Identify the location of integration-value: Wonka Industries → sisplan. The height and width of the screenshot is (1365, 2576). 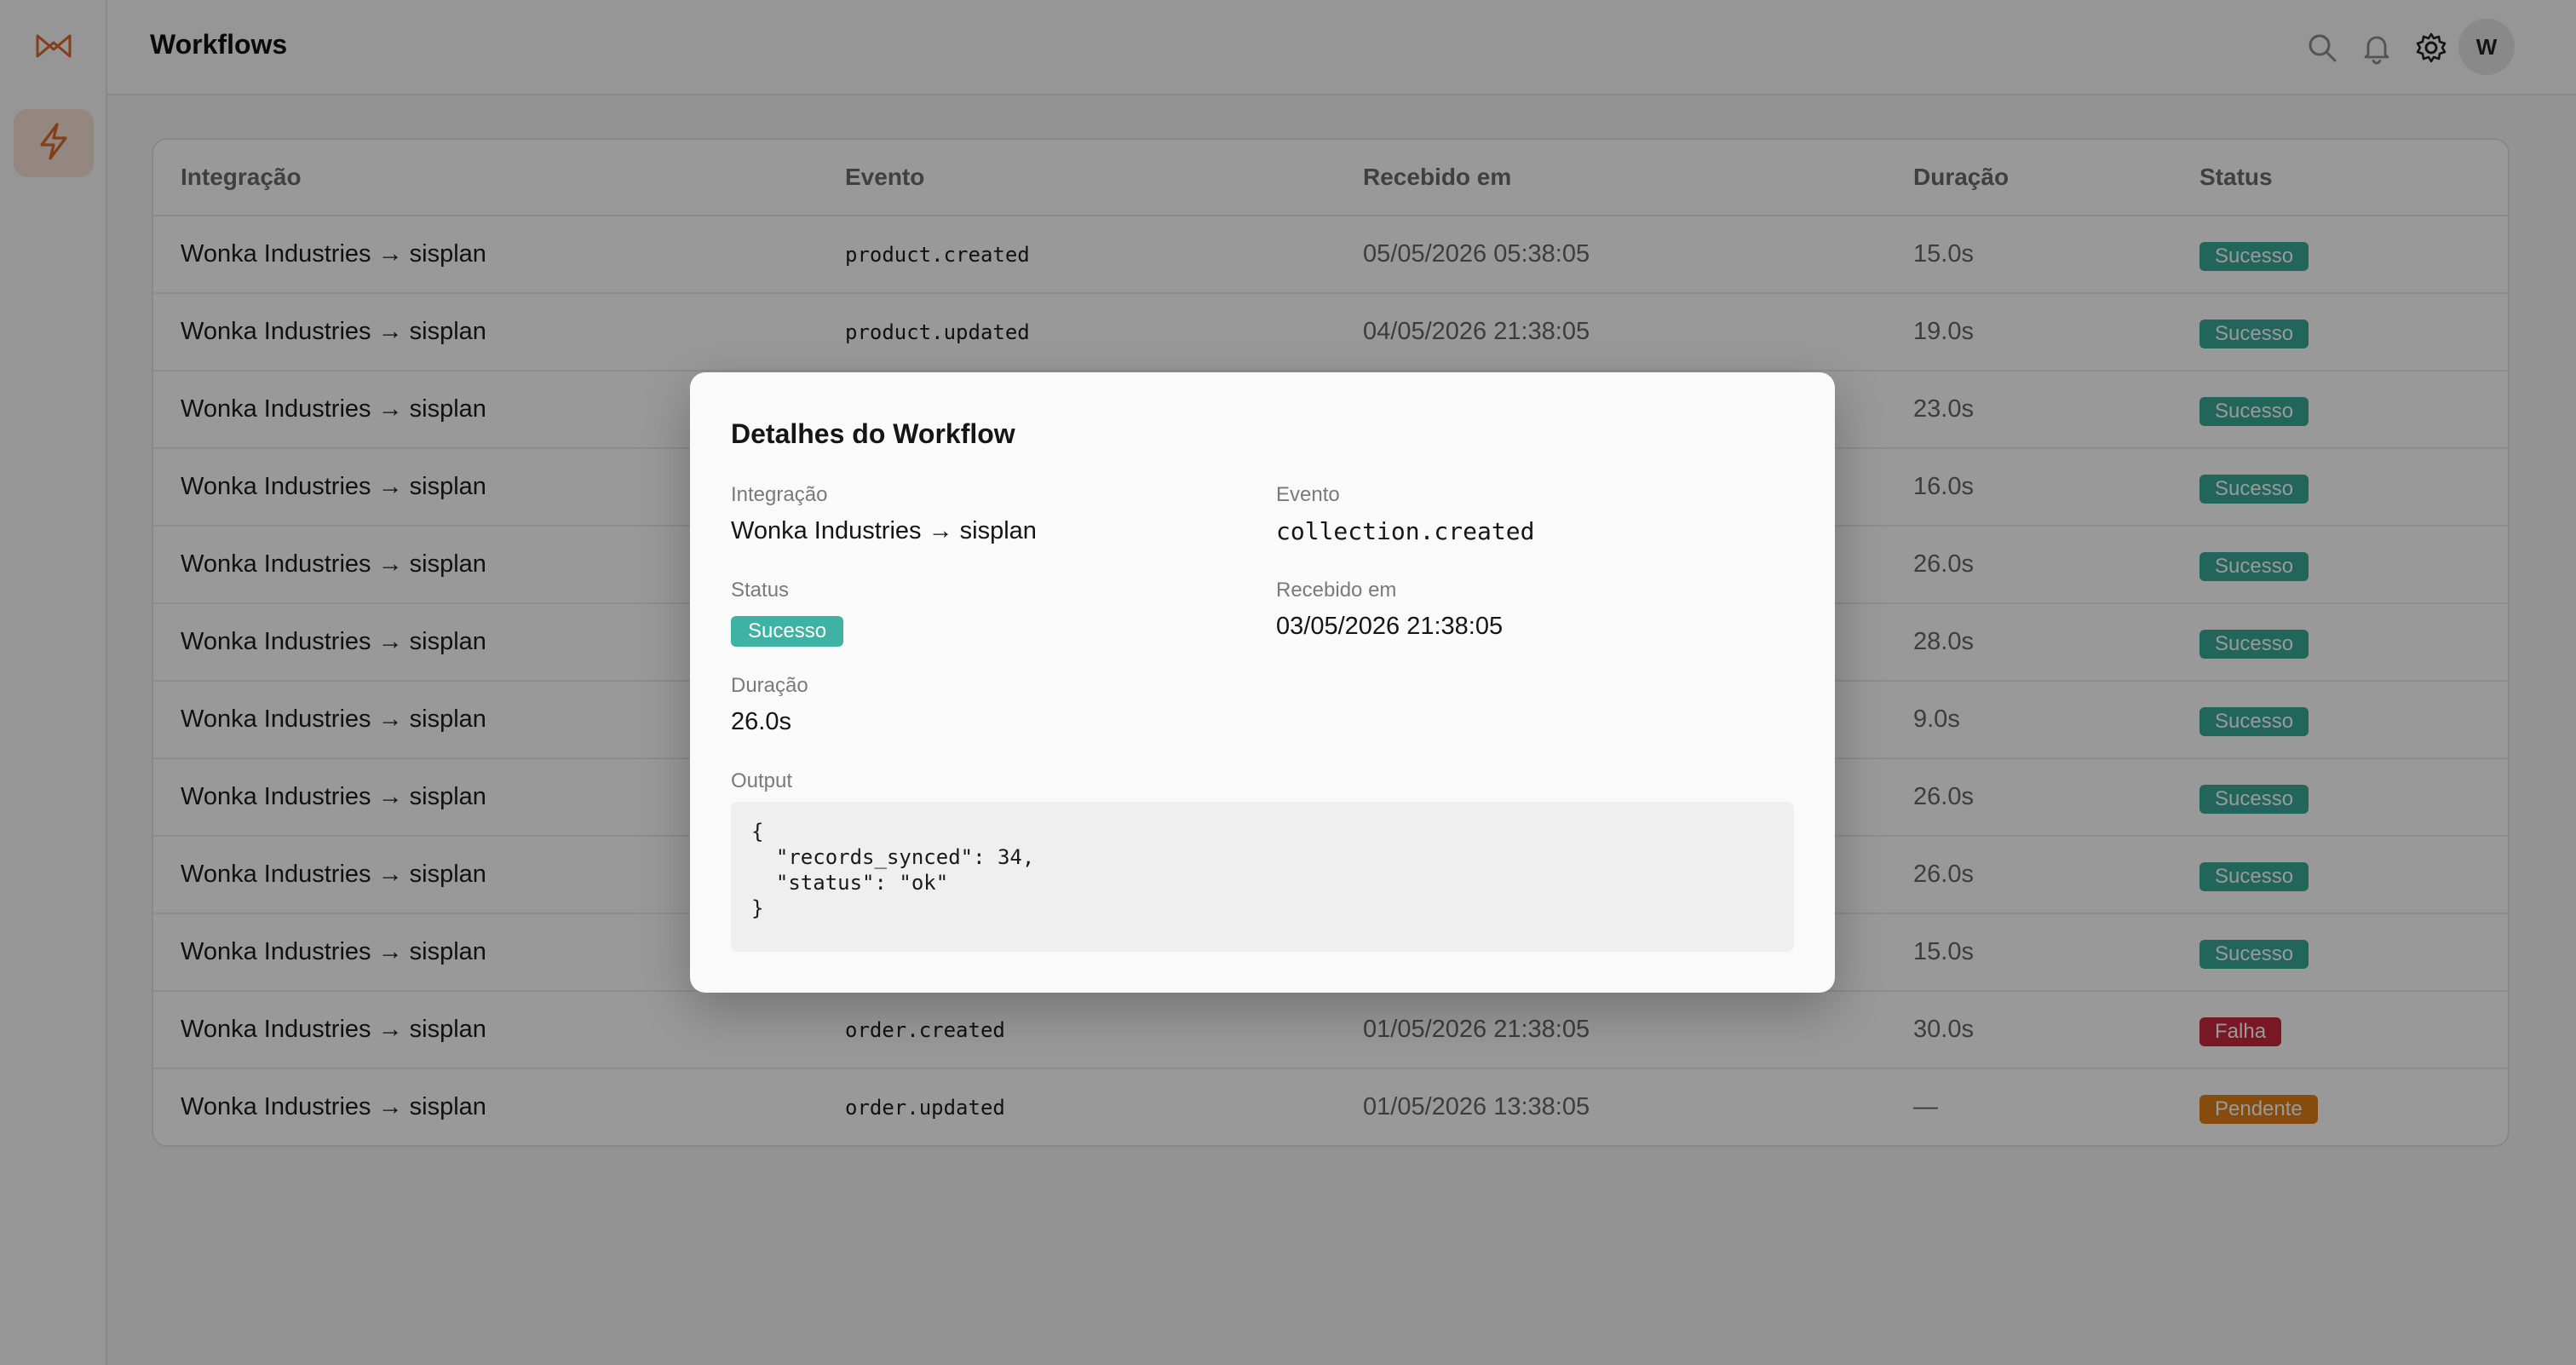
(884, 530).